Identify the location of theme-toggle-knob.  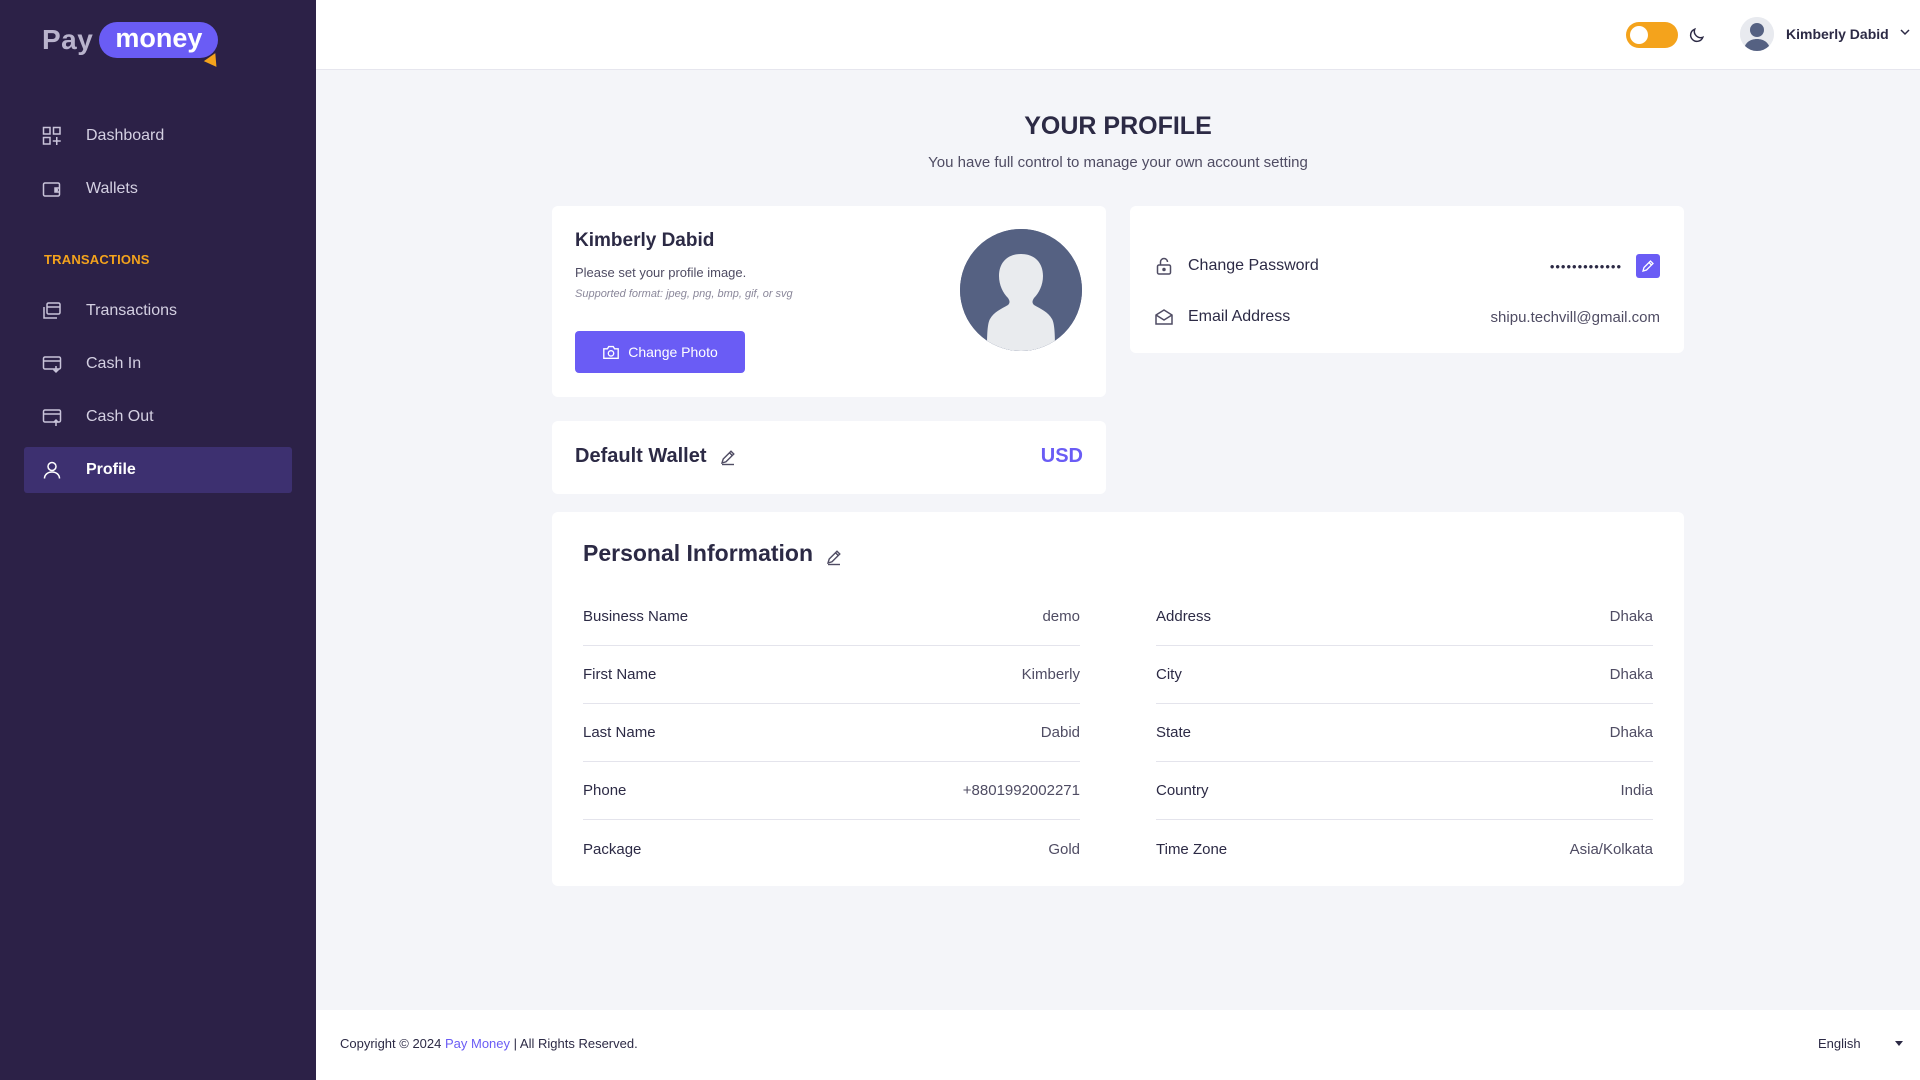
(1639, 35).